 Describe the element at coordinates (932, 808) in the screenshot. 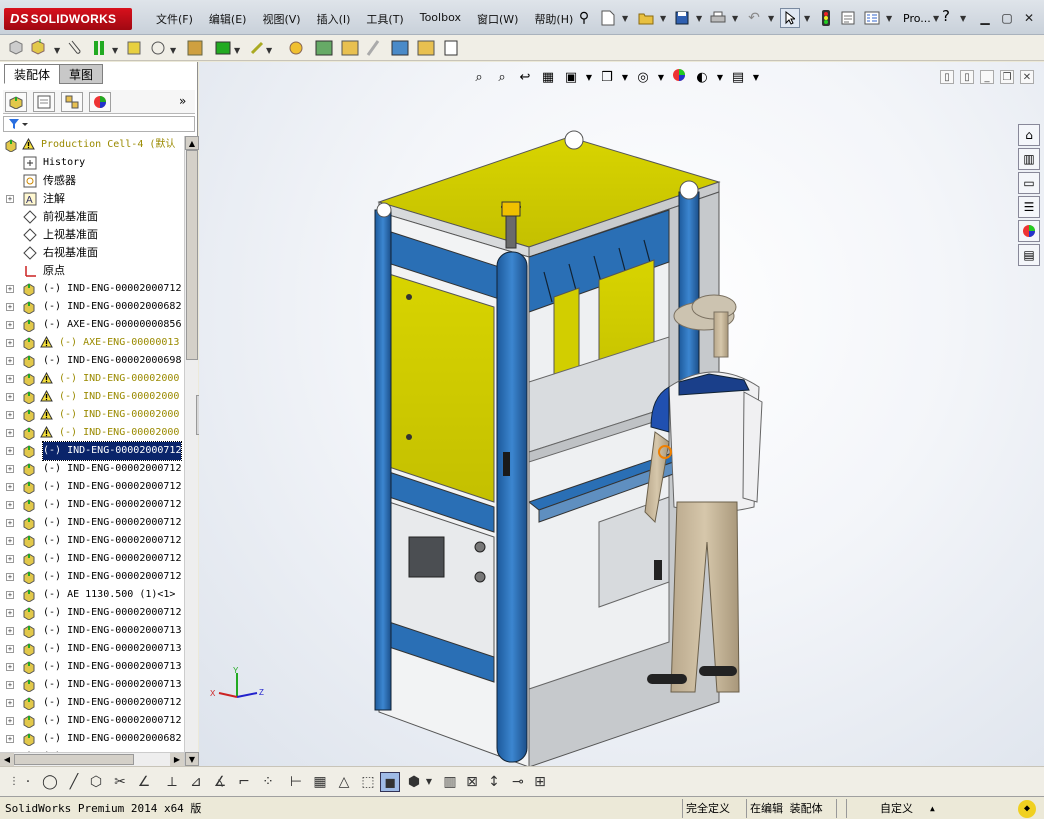

I see `chevron-up-icon: ▲` at that location.